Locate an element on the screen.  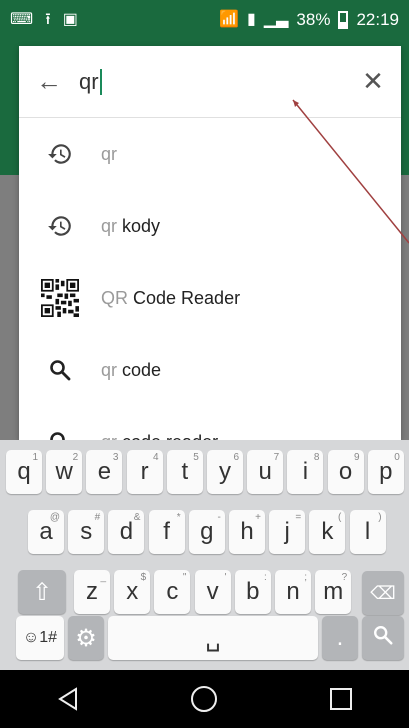
key-c: " c is located at coordinates (172, 592).